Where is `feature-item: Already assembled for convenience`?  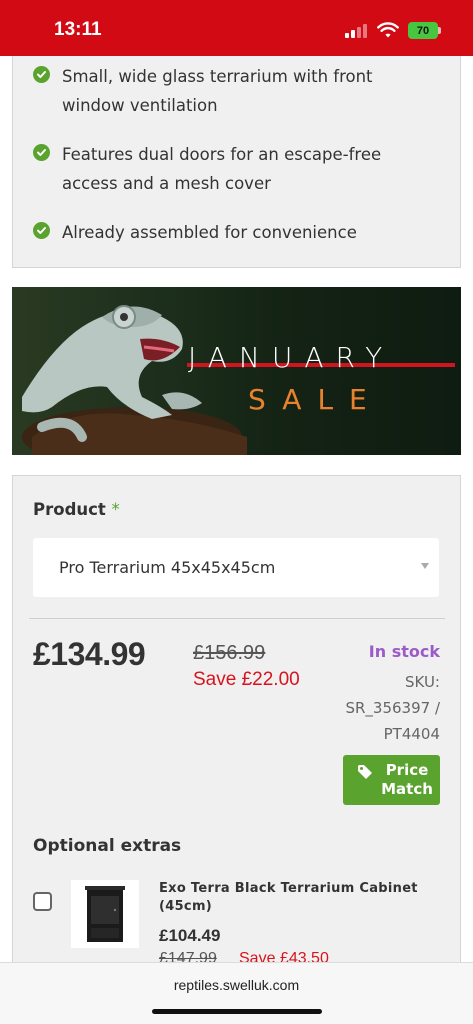 feature-item: Already assembled for convenience is located at coordinates (227, 232).